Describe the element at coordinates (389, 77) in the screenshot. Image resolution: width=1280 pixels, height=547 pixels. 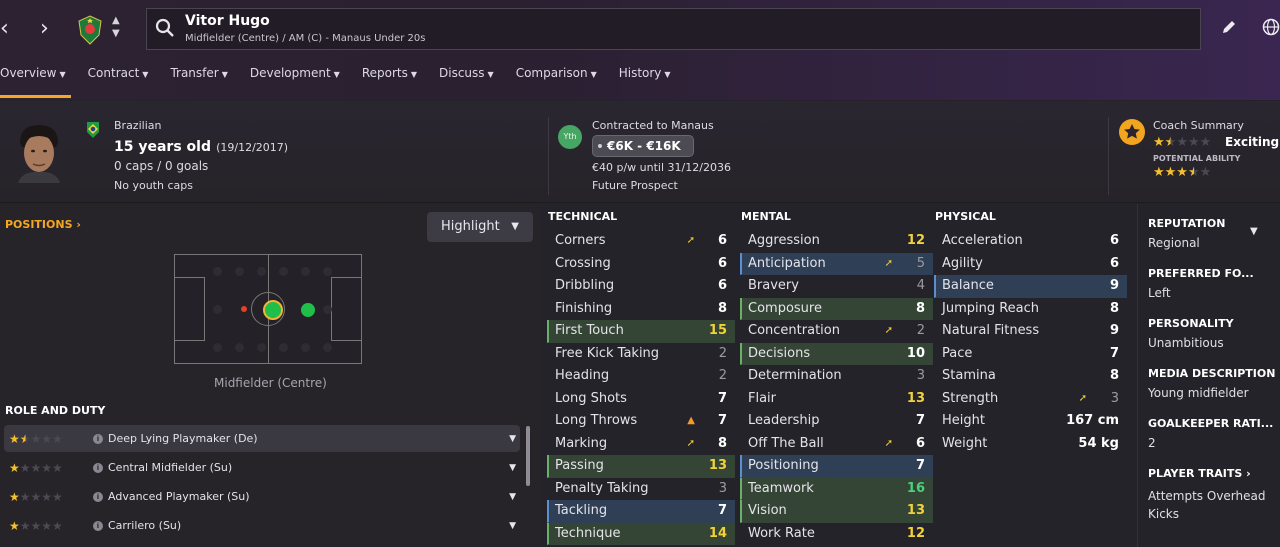
I see `tab-reports: Reports ▼` at that location.